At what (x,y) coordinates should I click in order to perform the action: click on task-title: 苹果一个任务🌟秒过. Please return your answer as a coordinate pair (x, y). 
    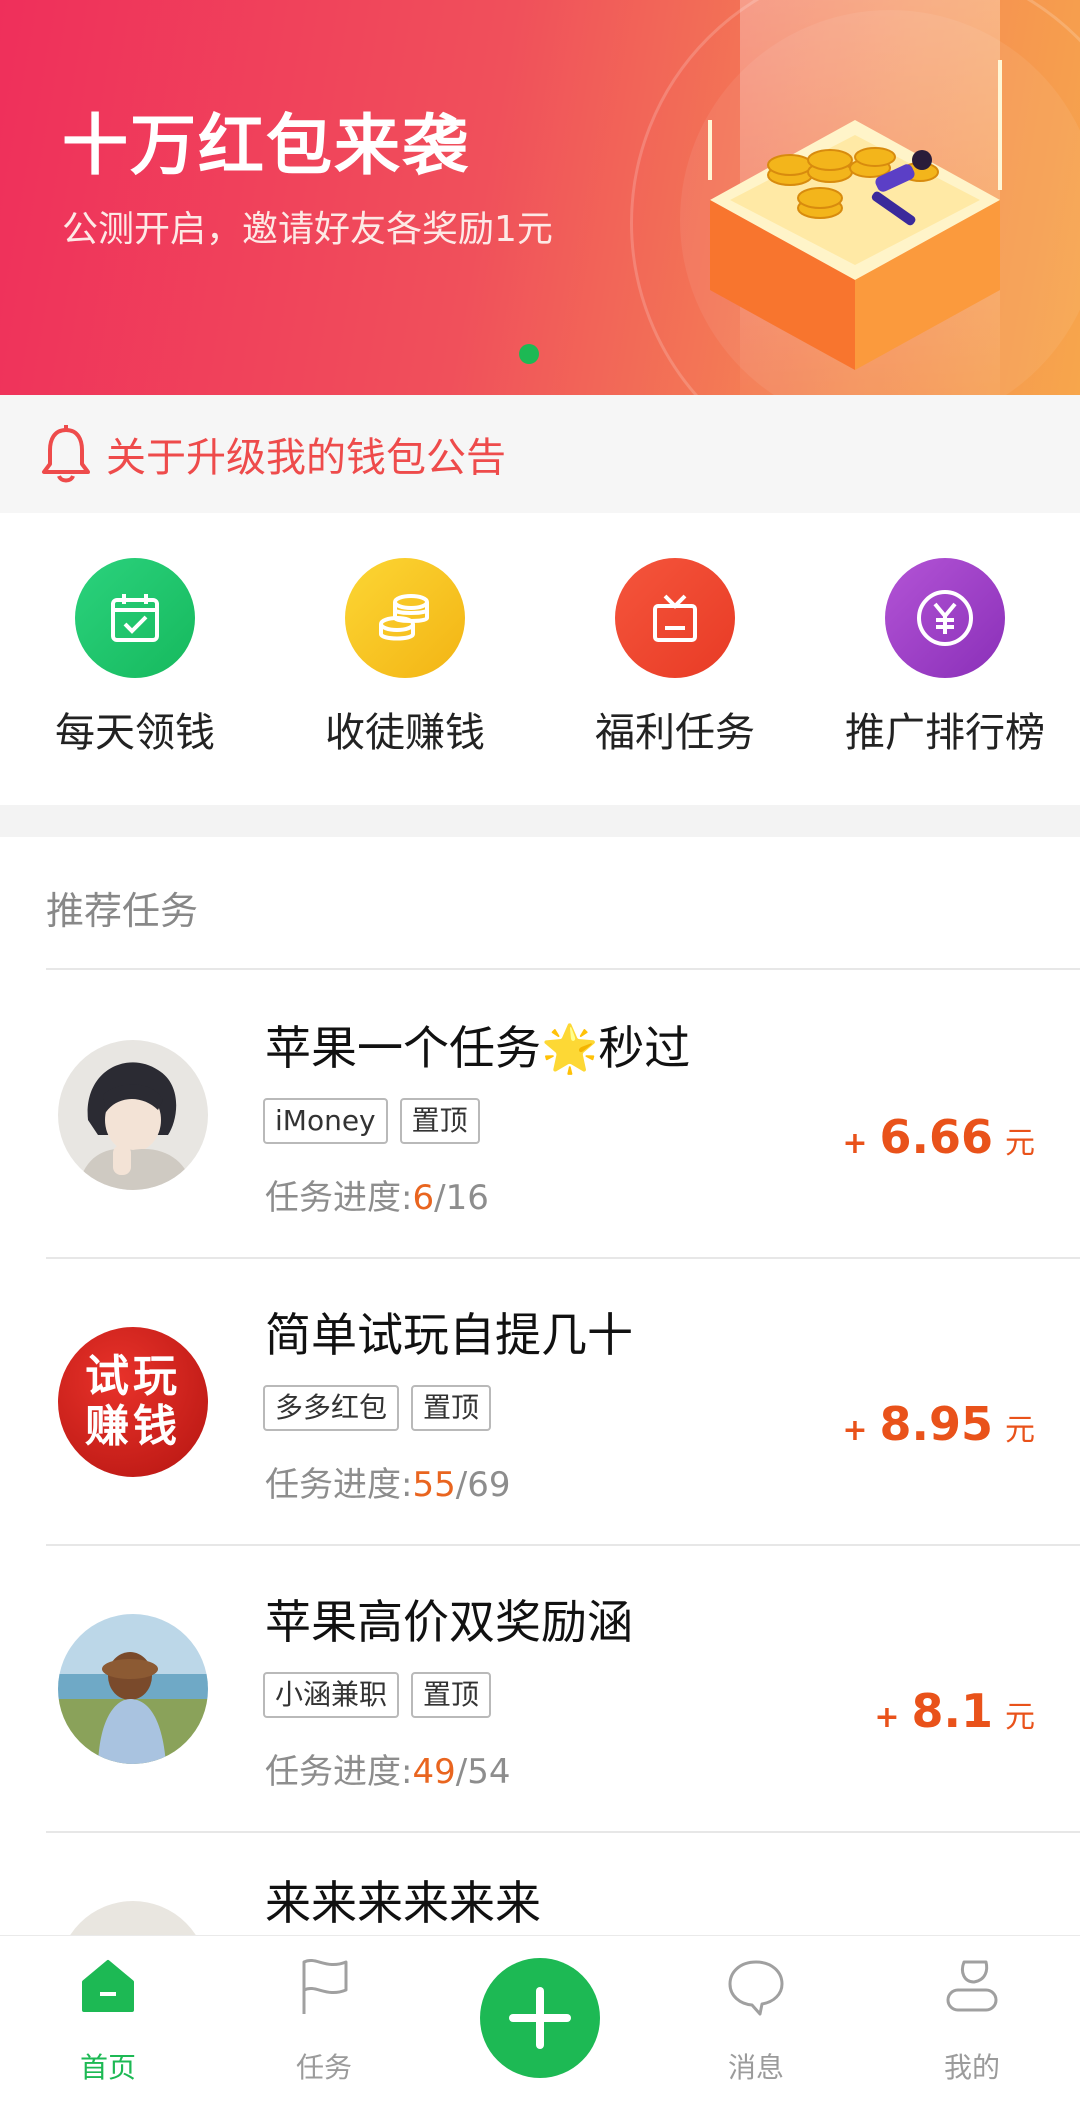
    Looking at the image, I should click on (478, 1048).